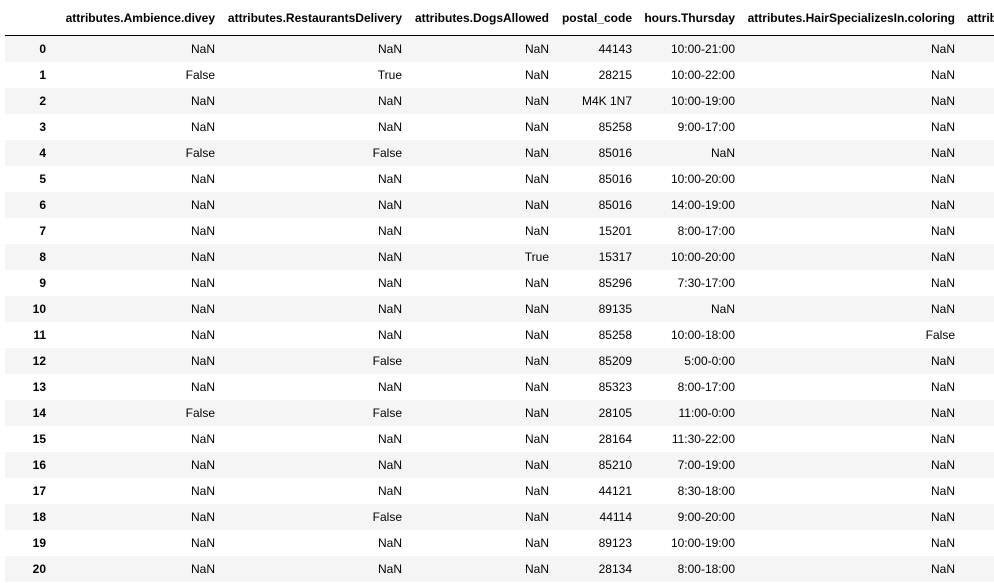 This screenshot has height=583, width=994. What do you see at coordinates (499, 517) in the screenshot?
I see `table-row: 18 NaN False NaN 44114 9:00-20:00 NaN` at bounding box center [499, 517].